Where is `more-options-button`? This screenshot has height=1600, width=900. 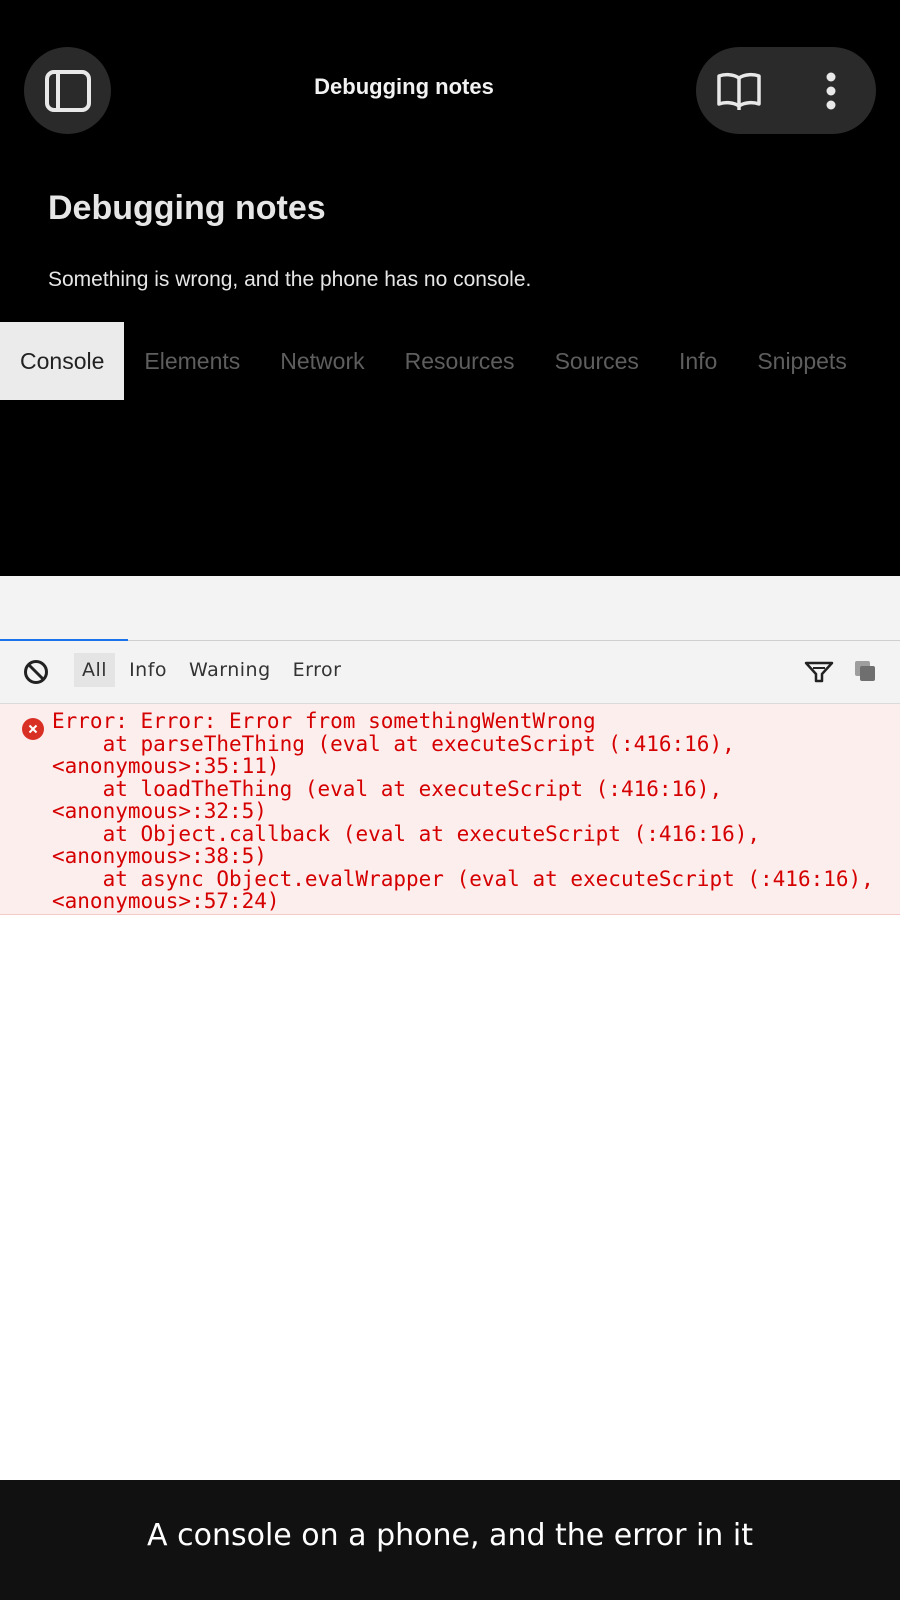
more-options-button is located at coordinates (831, 91).